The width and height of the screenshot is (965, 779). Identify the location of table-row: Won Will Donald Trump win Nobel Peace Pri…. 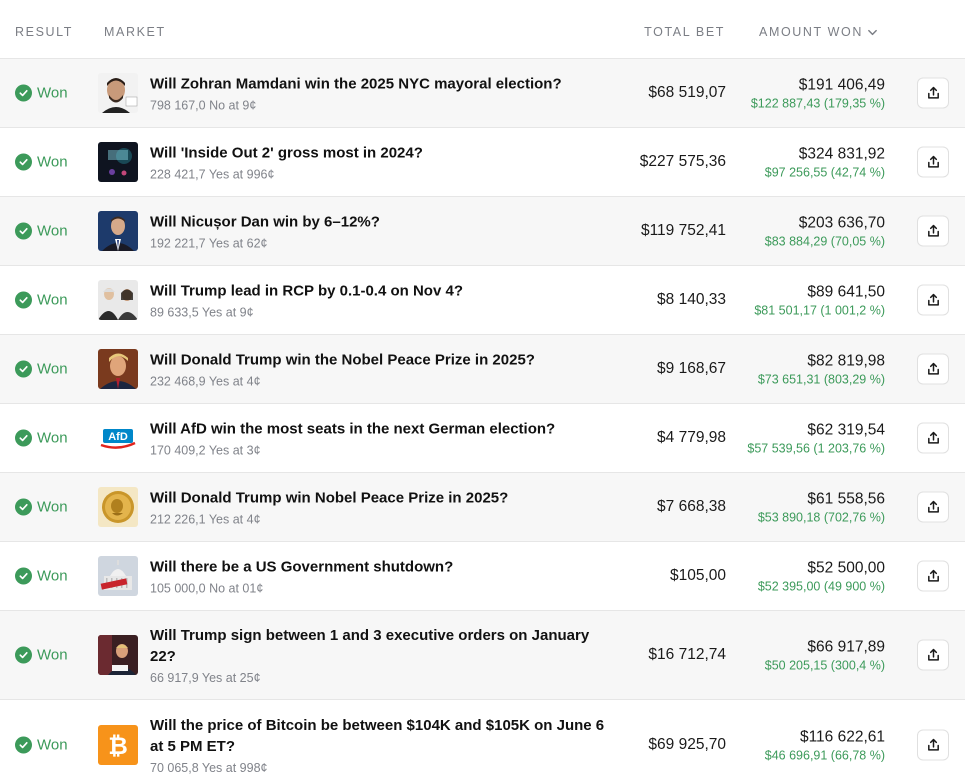
(482, 507).